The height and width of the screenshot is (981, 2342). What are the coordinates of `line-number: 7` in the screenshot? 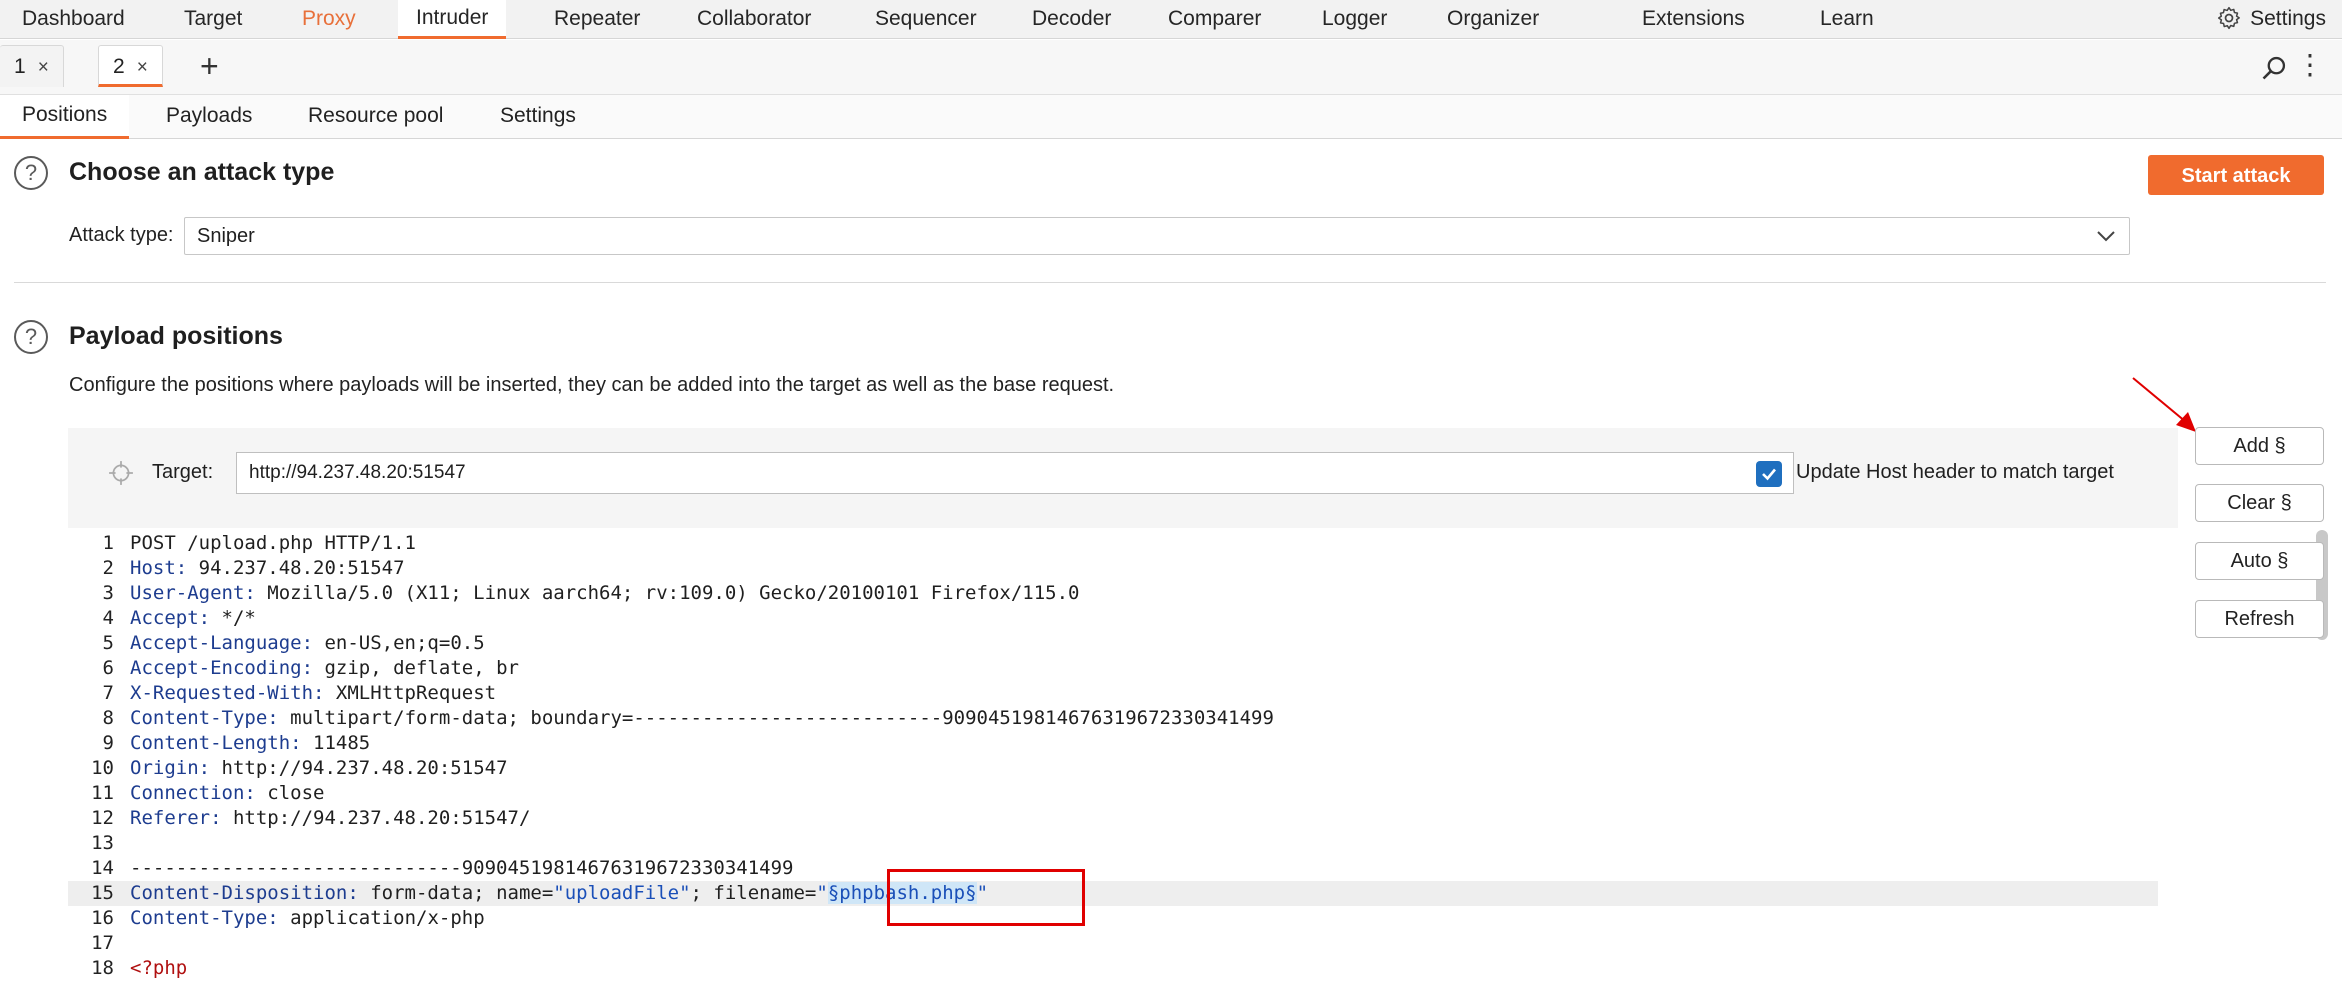 It's located at (108, 693).